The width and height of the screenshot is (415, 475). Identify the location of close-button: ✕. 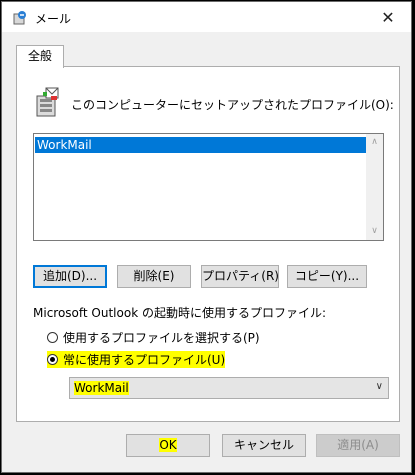
(388, 17).